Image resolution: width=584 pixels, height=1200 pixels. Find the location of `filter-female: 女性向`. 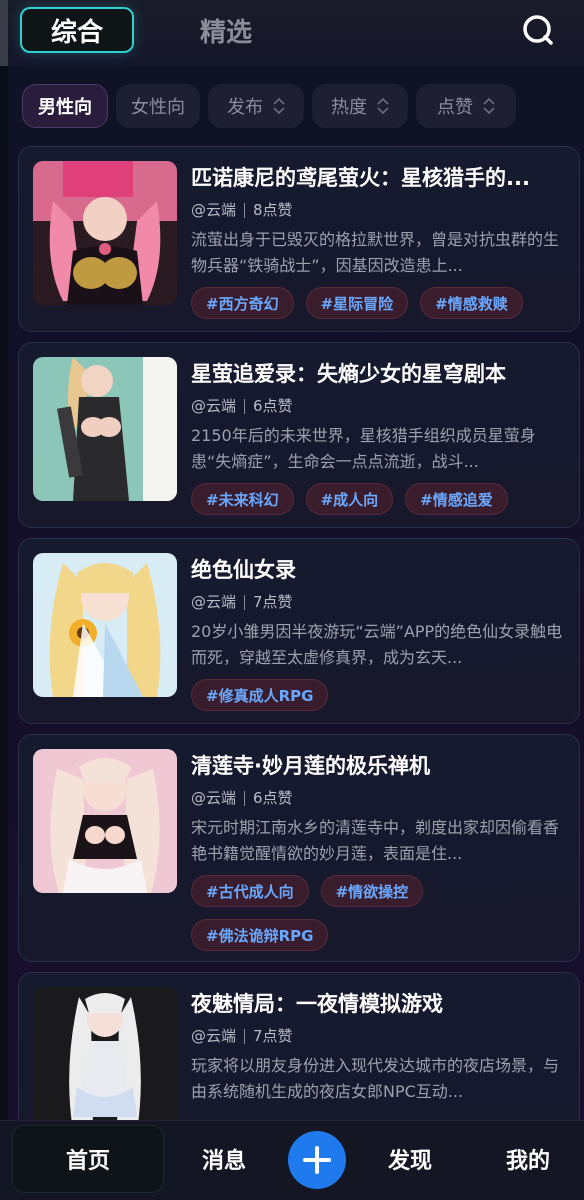

filter-female: 女性向 is located at coordinates (158, 106).